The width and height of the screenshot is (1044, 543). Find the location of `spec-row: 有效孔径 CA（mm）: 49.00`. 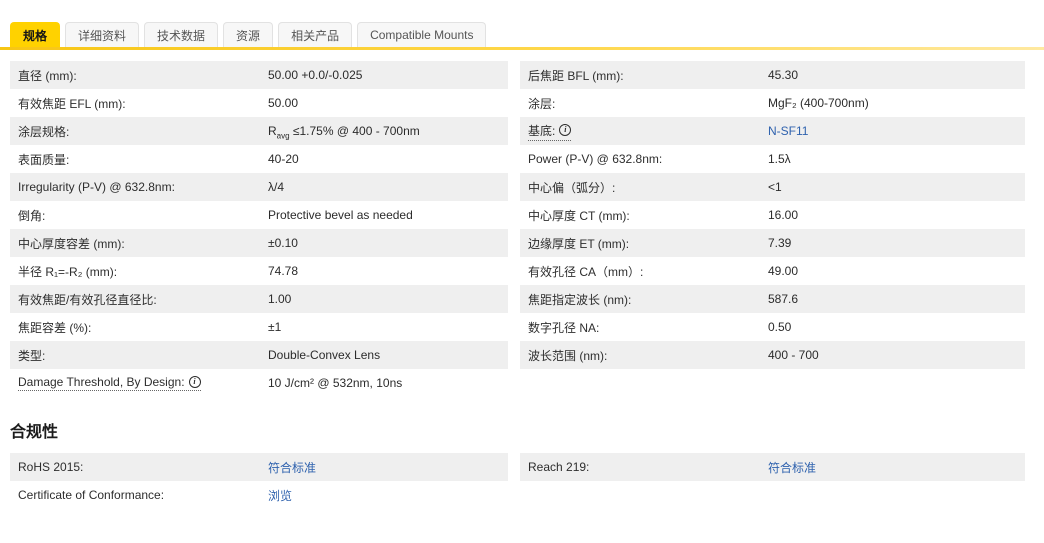

spec-row: 有效孔径 CA（mm）: 49.00 is located at coordinates (772, 271).